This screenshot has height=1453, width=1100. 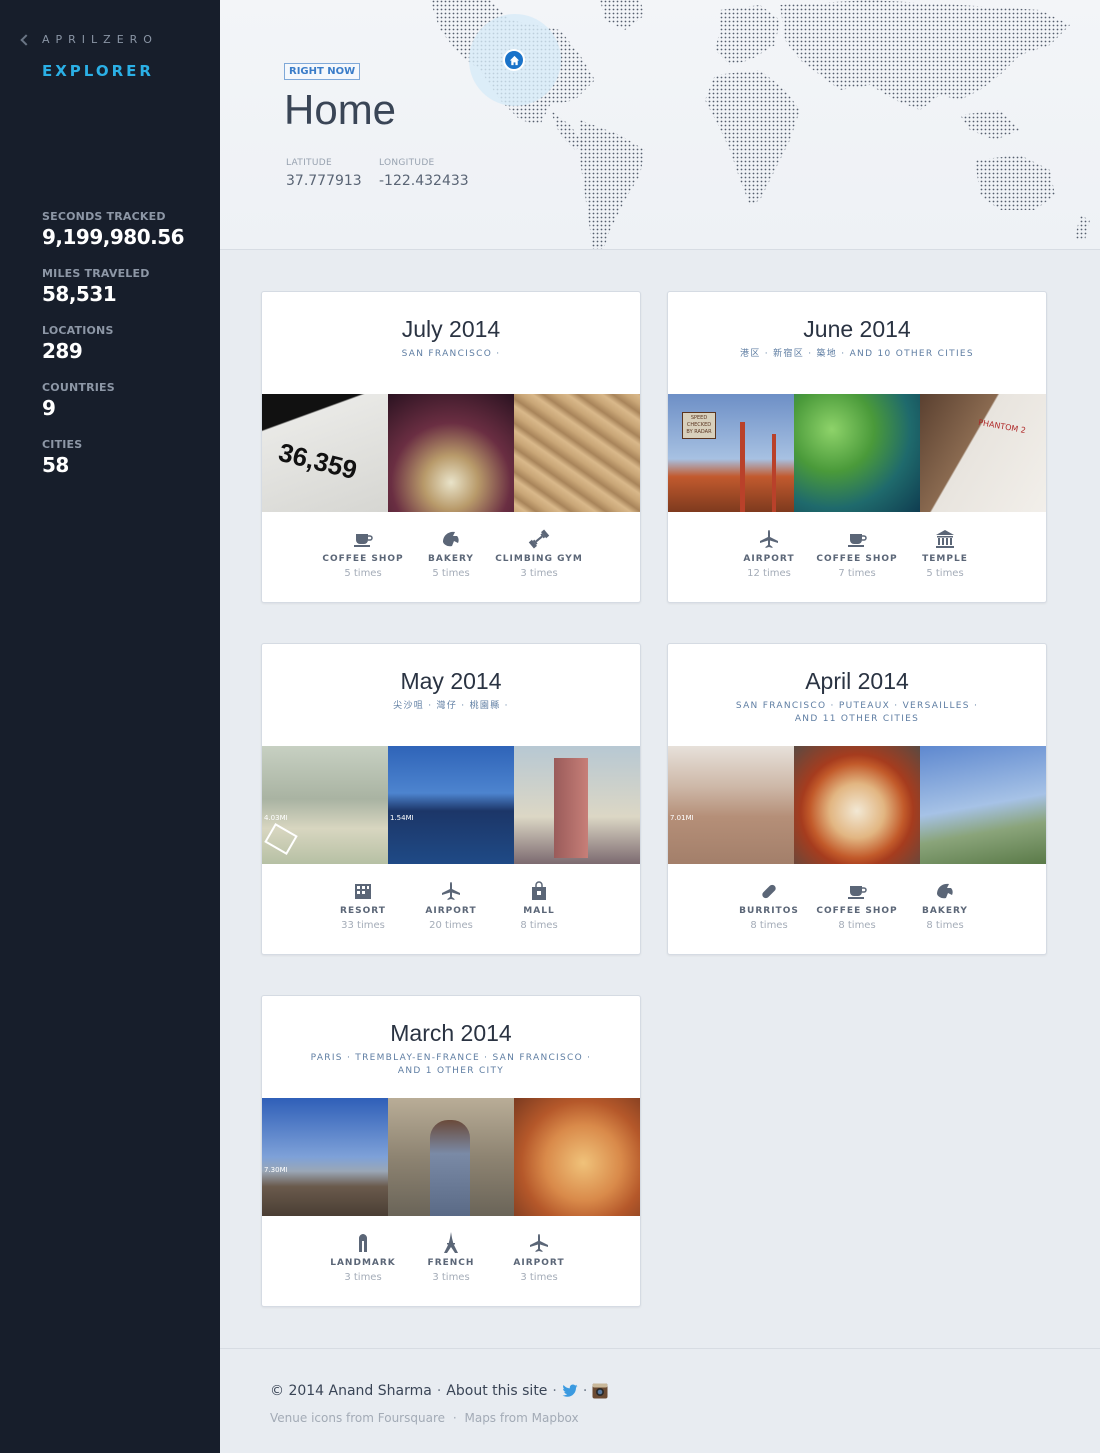 I want to click on venue-times: 20 times, so click(x=451, y=925).